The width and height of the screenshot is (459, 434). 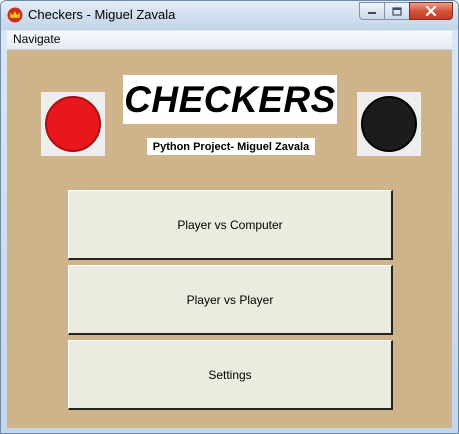 I want to click on logo-banner: CHECKERS, so click(x=230, y=99).